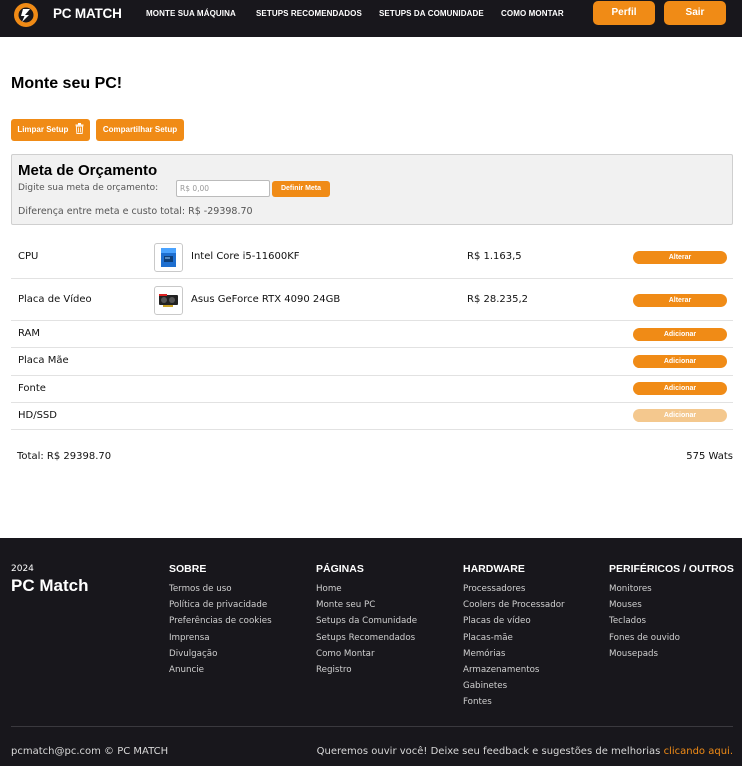 The image size is (742, 766). I want to click on footer-column-title: SOBRE, so click(188, 569).